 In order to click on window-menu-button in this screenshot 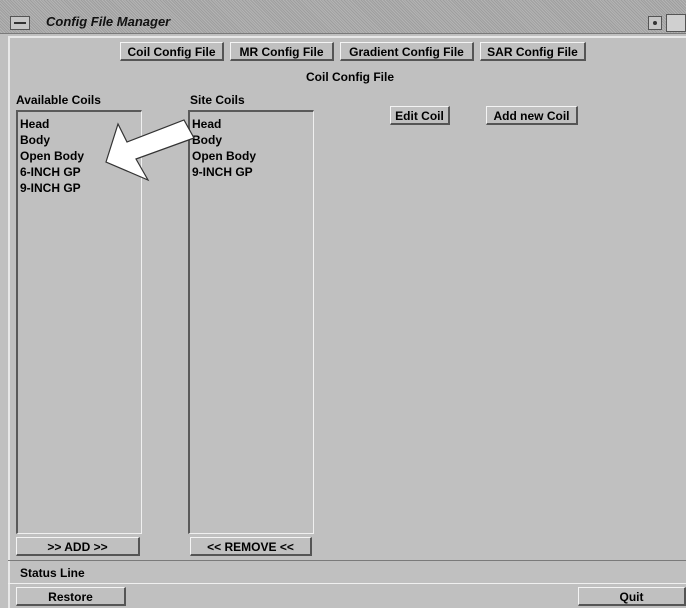, I will do `click(20, 23)`.